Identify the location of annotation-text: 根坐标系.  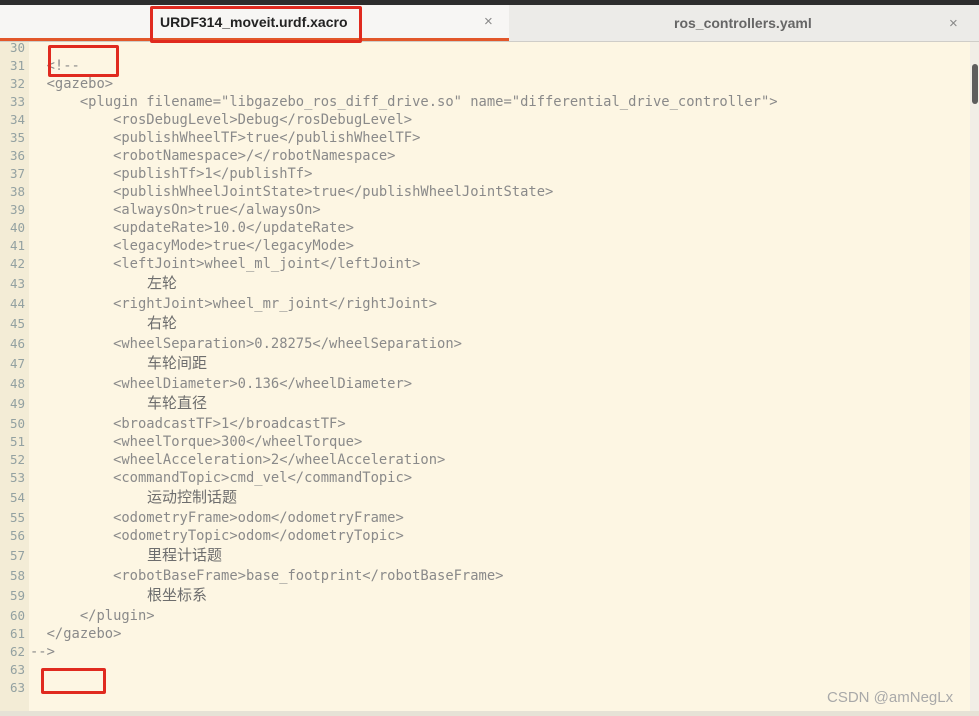
(177, 595).